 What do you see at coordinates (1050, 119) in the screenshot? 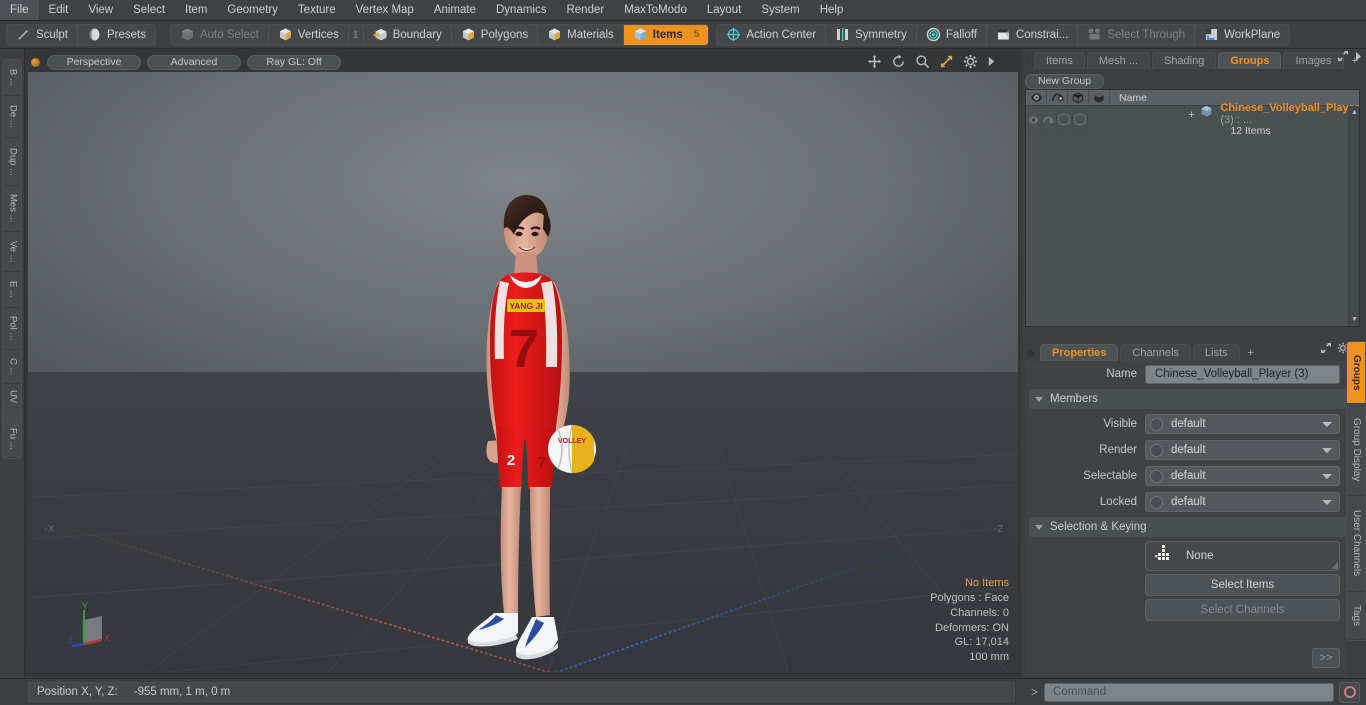
I see `row-render-icon` at bounding box center [1050, 119].